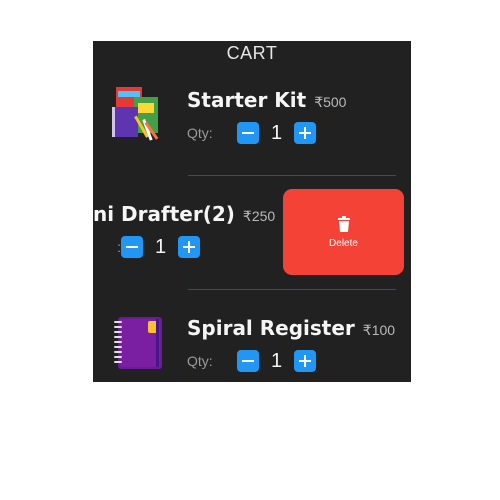 Image resolution: width=500 pixels, height=500 pixels. Describe the element at coordinates (343, 223) in the screenshot. I see `trash-icon` at that location.